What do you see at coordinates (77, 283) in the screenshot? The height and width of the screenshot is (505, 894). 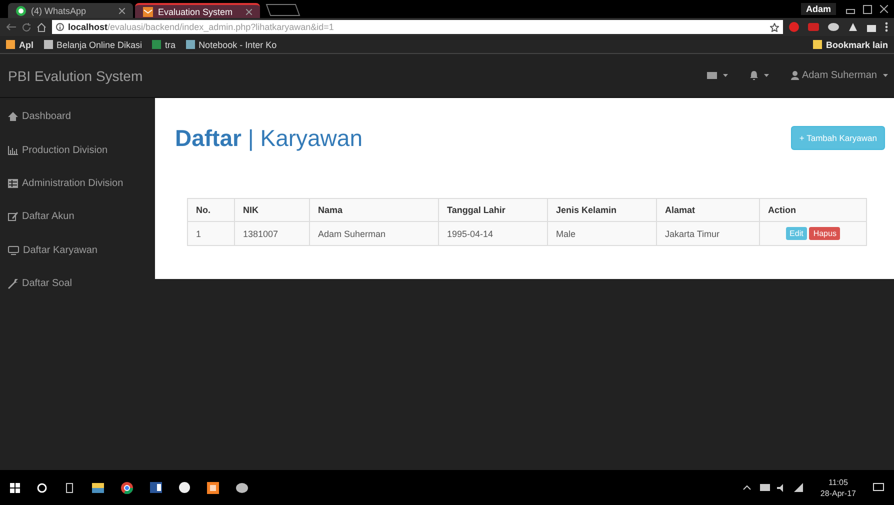 I see `sidebar-item: Daftar Soal` at bounding box center [77, 283].